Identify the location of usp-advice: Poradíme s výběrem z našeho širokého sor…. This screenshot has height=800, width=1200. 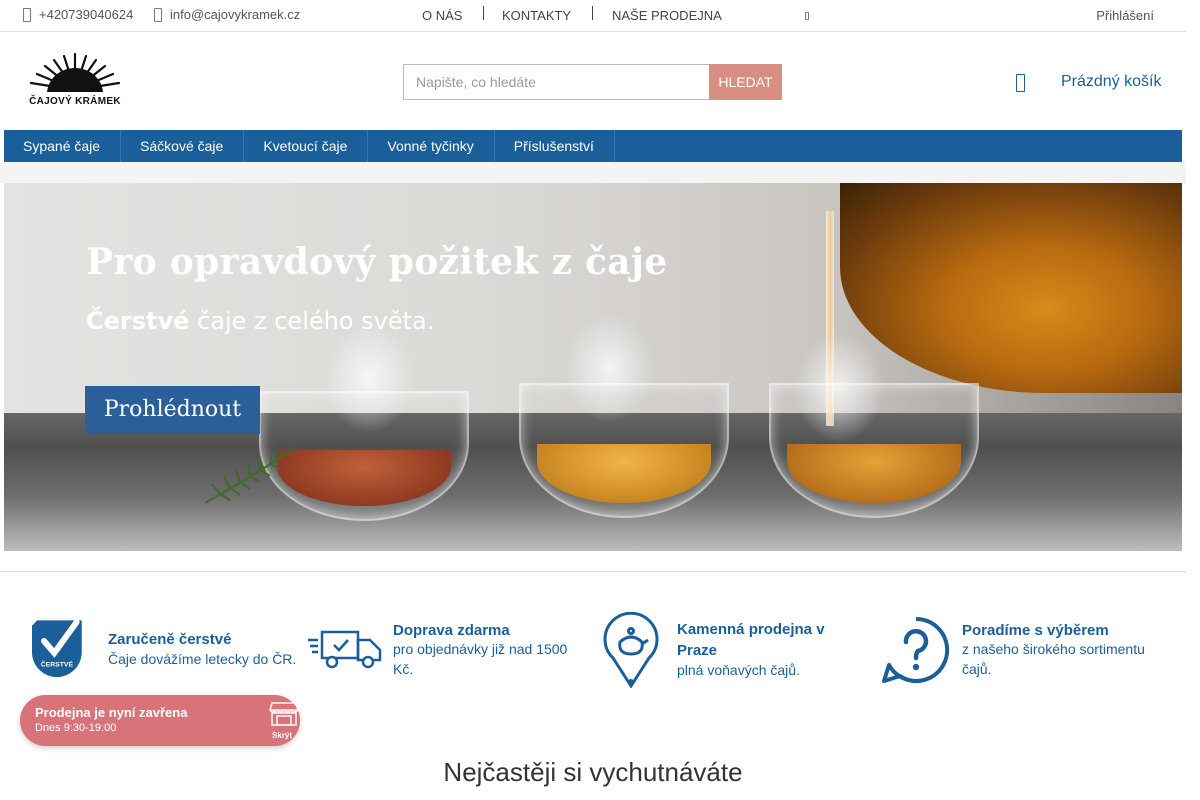
(1021, 652).